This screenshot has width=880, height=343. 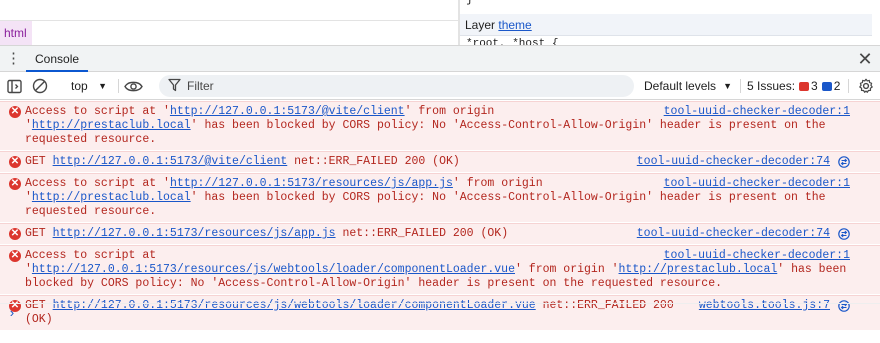 What do you see at coordinates (13, 59) in the screenshot?
I see `kebab-menu-icon: ⋮` at bounding box center [13, 59].